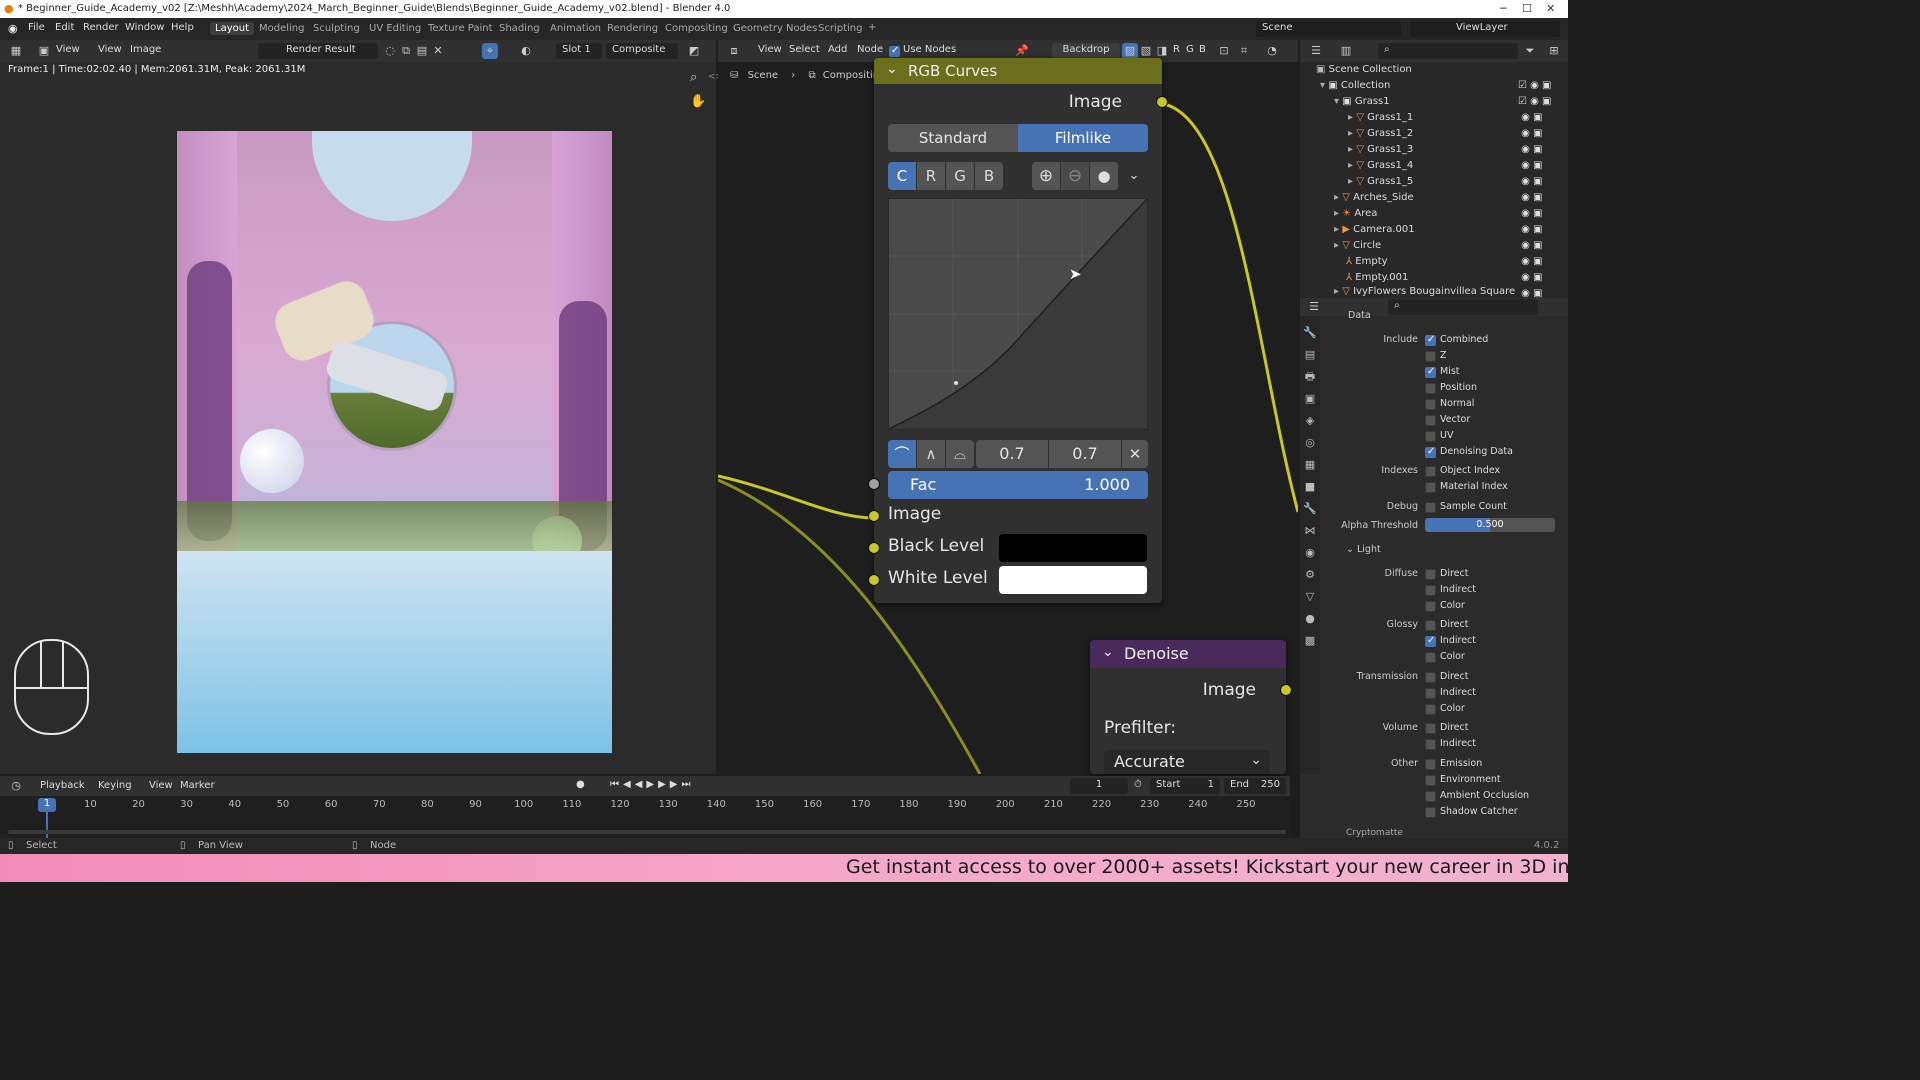 The image size is (1920, 1080). Describe the element at coordinates (694, 51) in the screenshot. I see `display-channels-icon: ◩` at that location.